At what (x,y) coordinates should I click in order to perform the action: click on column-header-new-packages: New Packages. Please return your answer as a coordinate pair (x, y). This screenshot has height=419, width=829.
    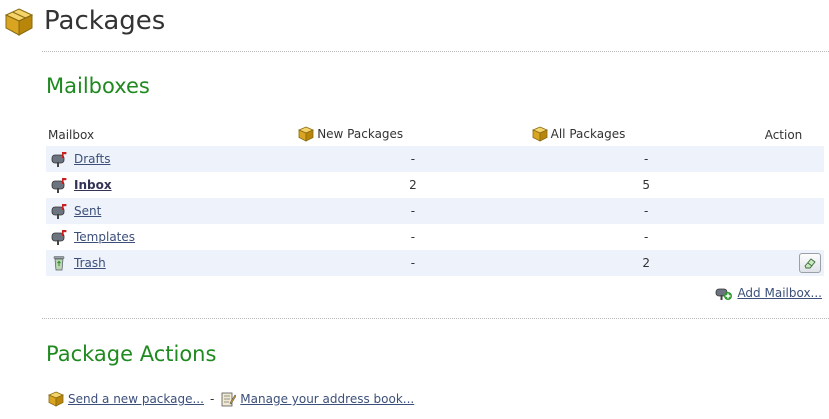
    Looking at the image, I should click on (412, 135).